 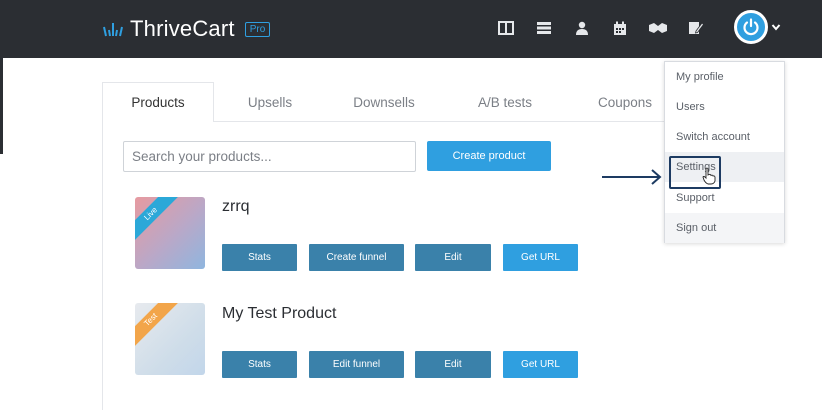 I want to click on product-name: zrrq, so click(x=236, y=207).